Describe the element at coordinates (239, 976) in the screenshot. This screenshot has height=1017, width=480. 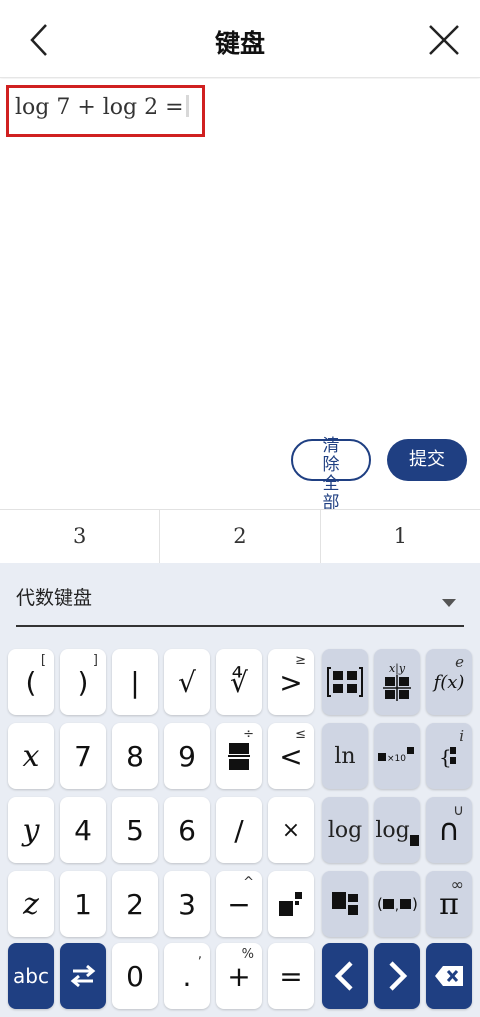
I see `key-plus: +%` at that location.